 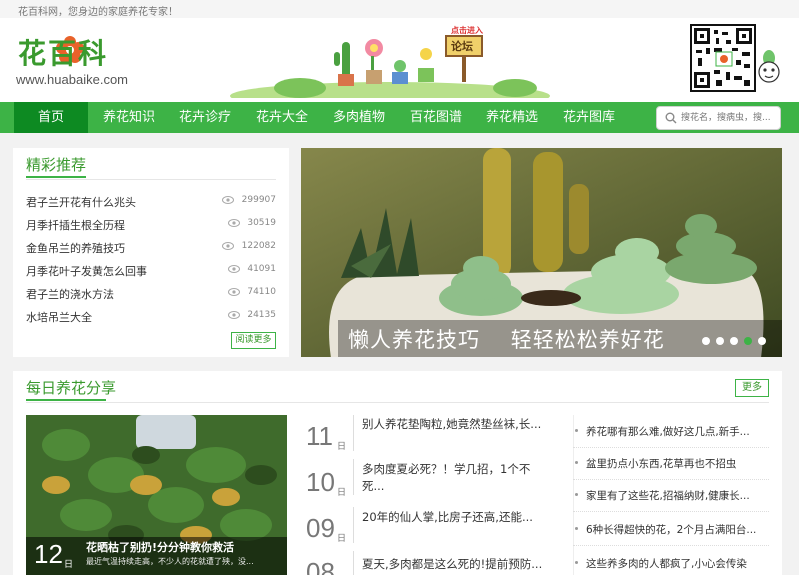 What do you see at coordinates (512, 117) in the screenshot?
I see `nav-selected: 养花精选` at bounding box center [512, 117].